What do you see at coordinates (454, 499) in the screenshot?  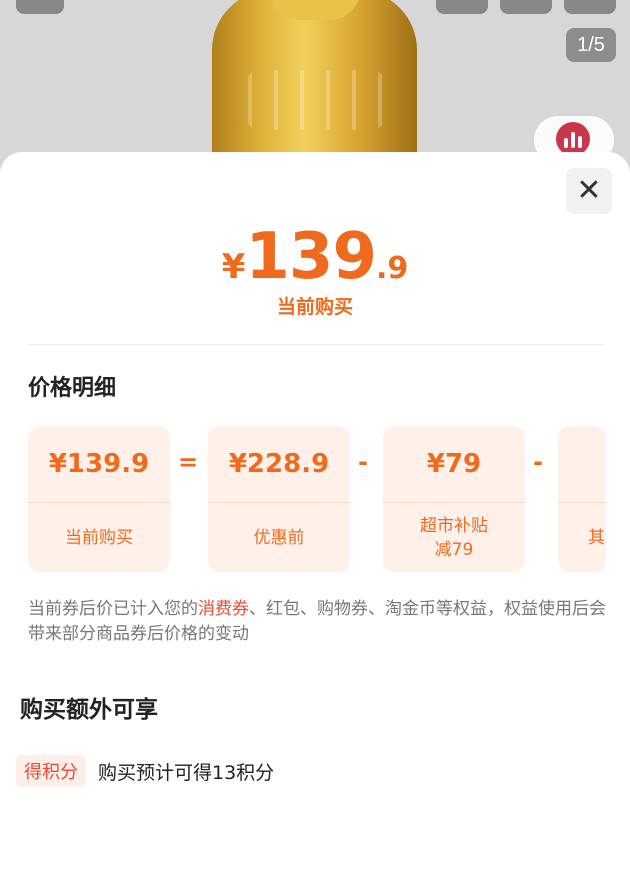 I see `breakdown-card-subsidy: ¥79 超市补贴 减79` at bounding box center [454, 499].